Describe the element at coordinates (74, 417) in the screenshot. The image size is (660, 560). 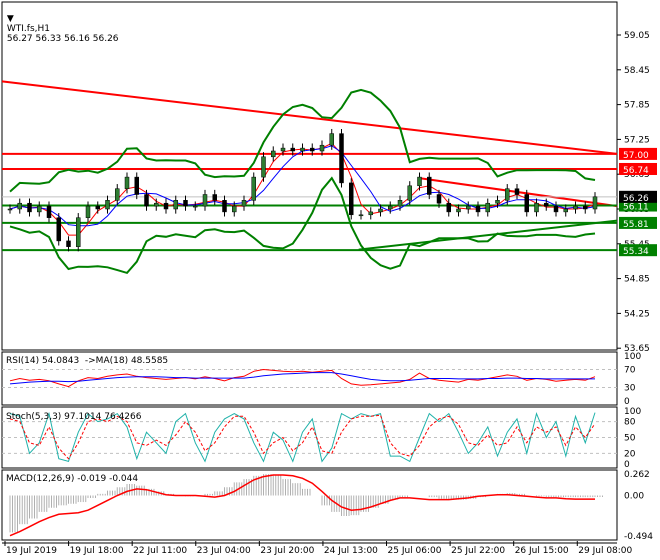
I see `stoch-title: Stoch(5,3,3) 97.1014 76.4266` at that location.